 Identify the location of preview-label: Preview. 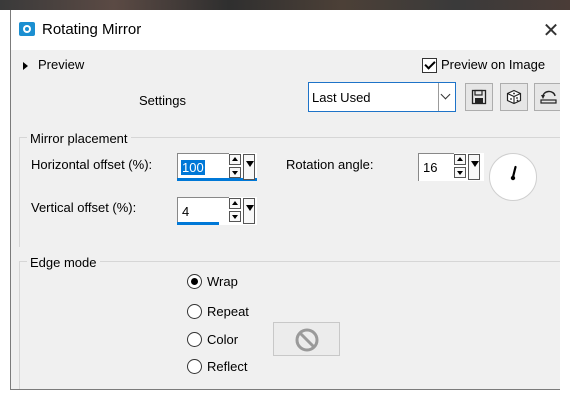
(61, 64).